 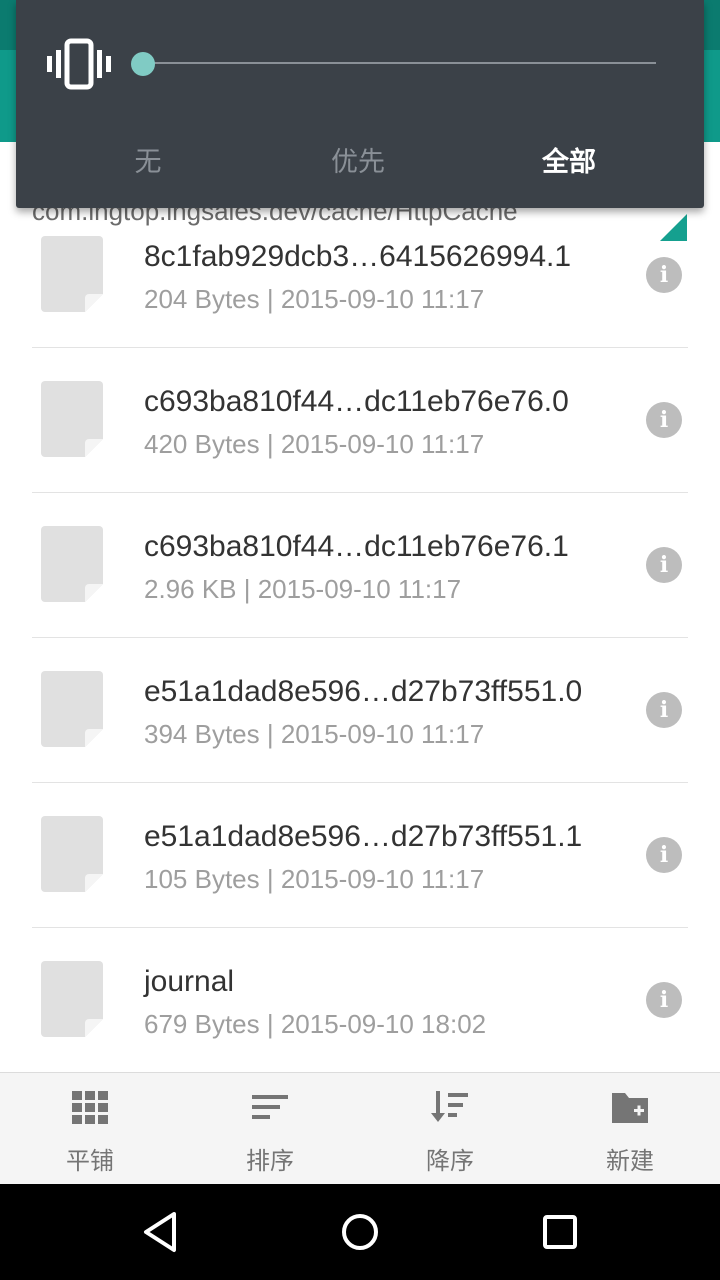 I want to click on descending-label: 降序, so click(x=450, y=1161).